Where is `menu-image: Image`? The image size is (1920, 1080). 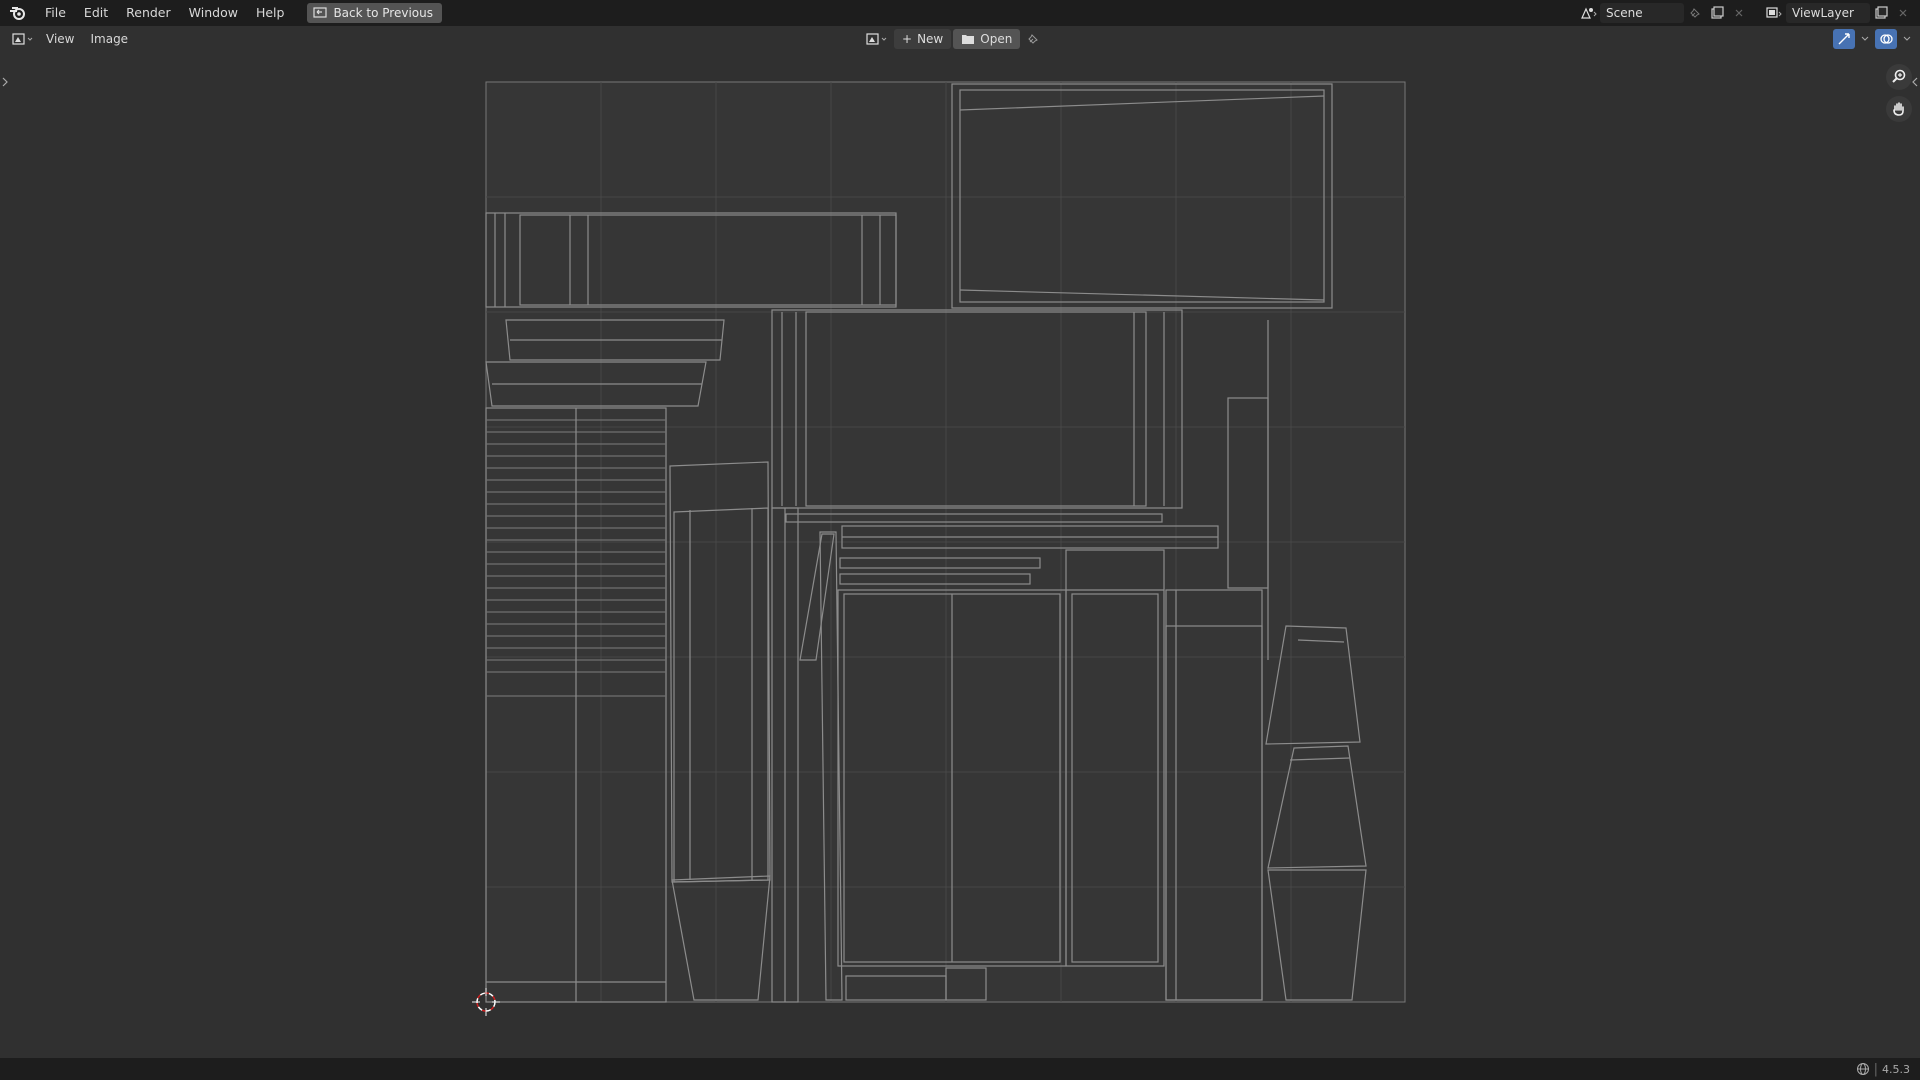 menu-image: Image is located at coordinates (109, 39).